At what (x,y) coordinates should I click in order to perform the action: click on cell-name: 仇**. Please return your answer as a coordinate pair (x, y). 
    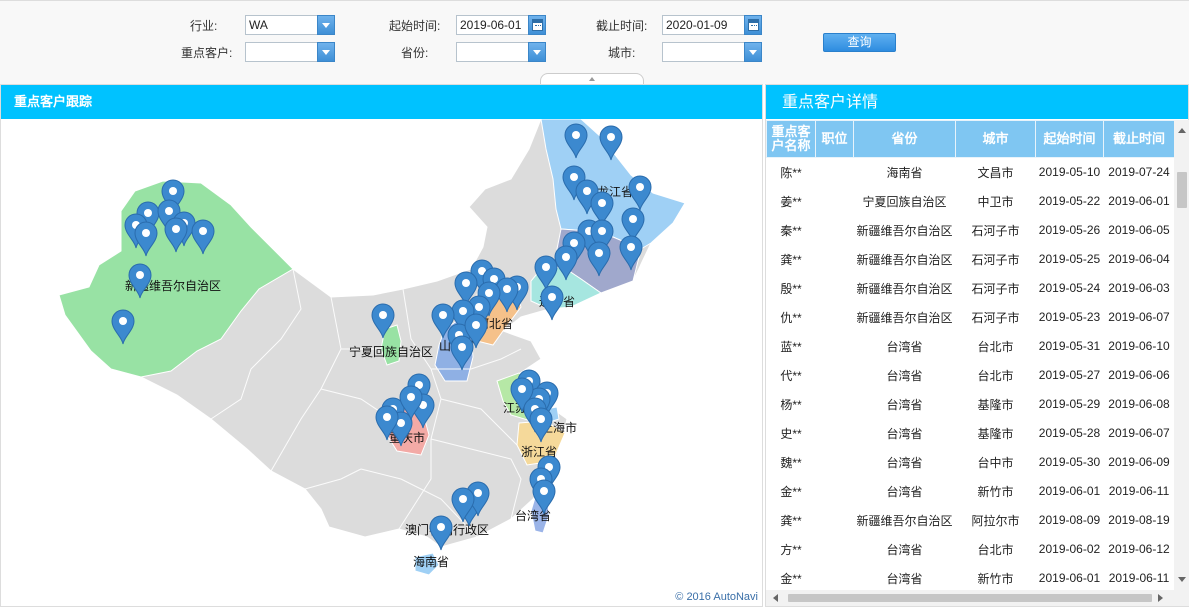
    Looking at the image, I should click on (791, 317).